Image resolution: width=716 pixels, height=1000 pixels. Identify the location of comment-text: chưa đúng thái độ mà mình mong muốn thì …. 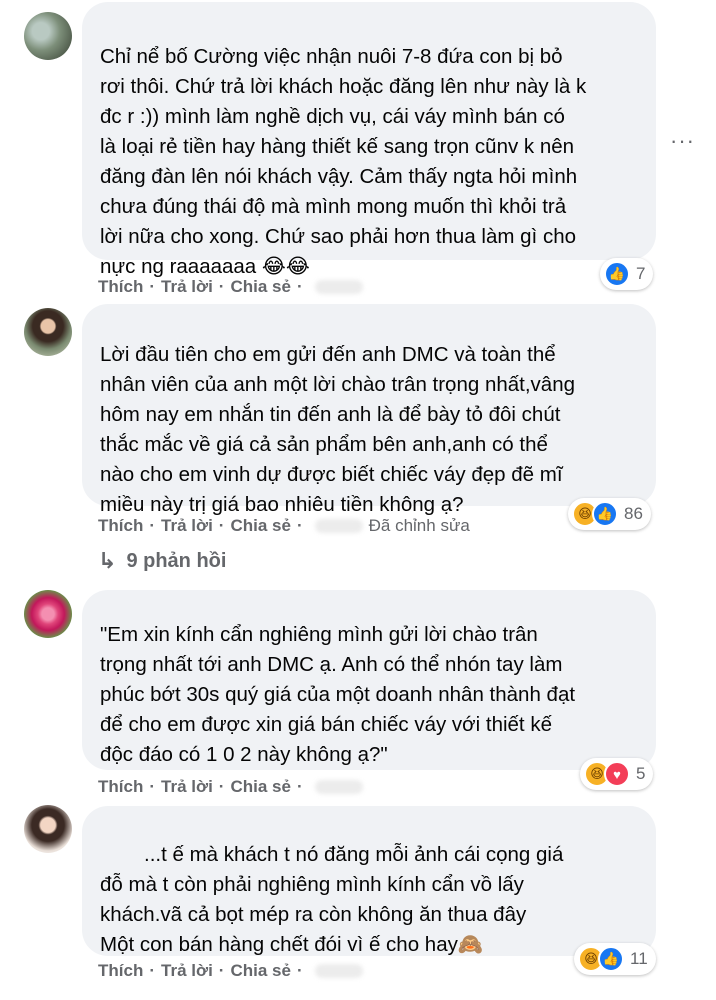
(333, 206).